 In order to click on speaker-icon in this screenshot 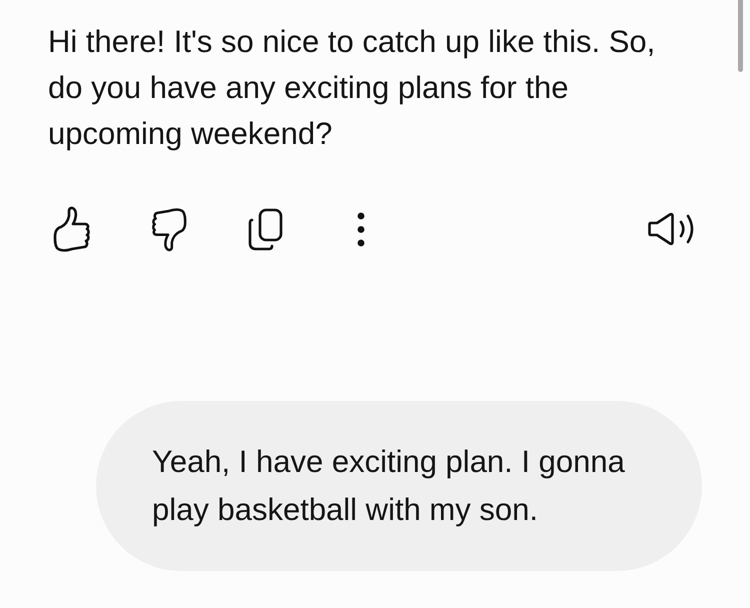, I will do `click(672, 229)`.